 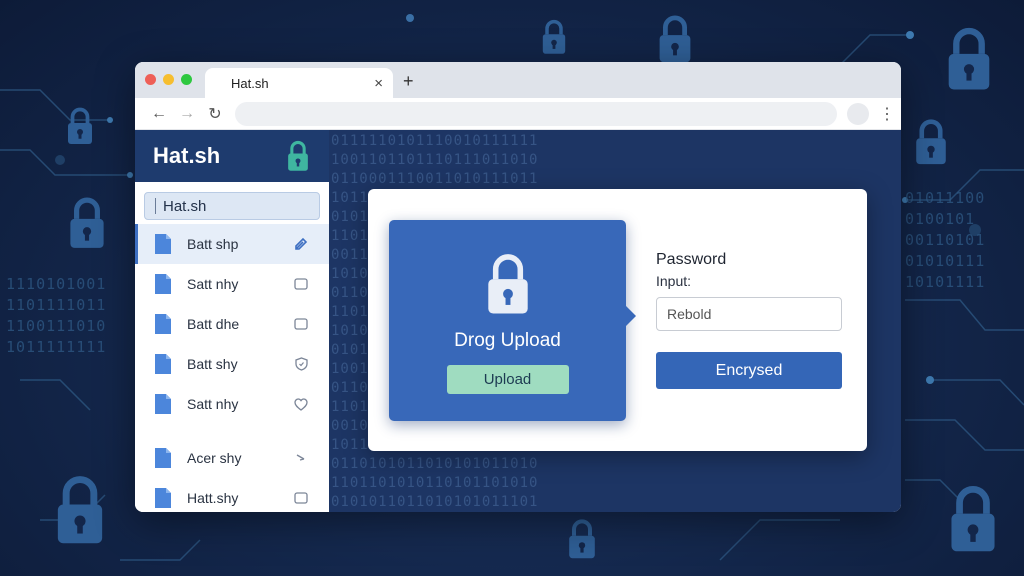 What do you see at coordinates (213, 324) in the screenshot?
I see `file-name: Batt dhe` at bounding box center [213, 324].